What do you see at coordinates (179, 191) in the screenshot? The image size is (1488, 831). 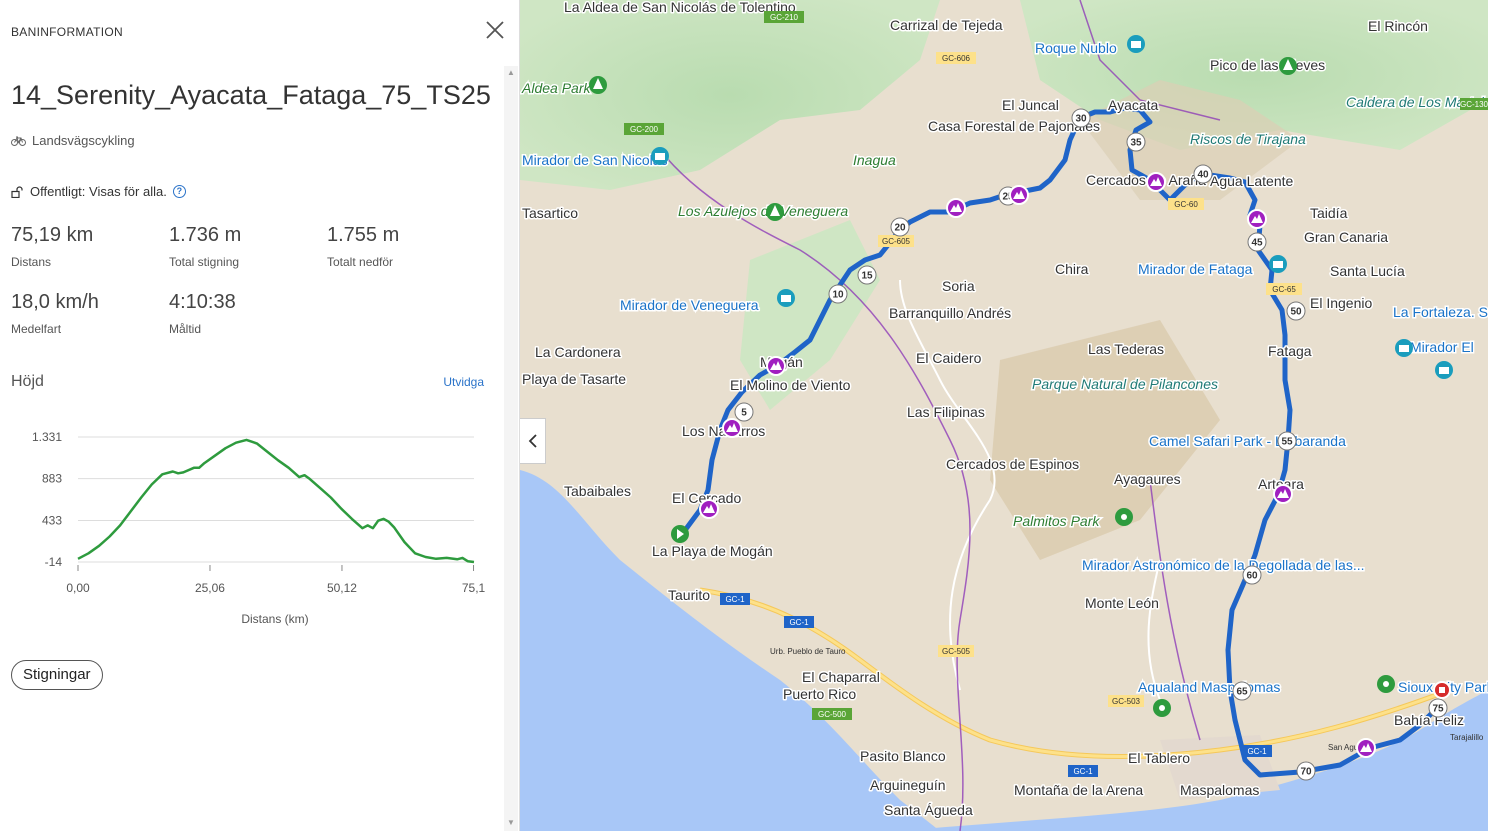 I see `help-icon: ?` at bounding box center [179, 191].